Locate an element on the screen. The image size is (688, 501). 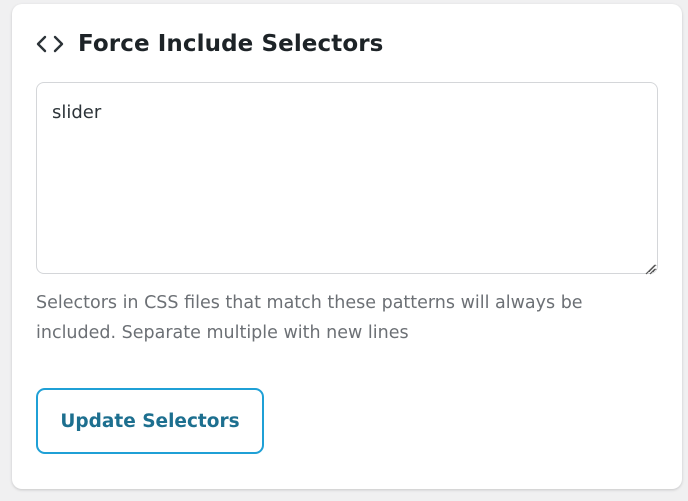
panel-header: Force Include Selectors is located at coordinates (209, 44).